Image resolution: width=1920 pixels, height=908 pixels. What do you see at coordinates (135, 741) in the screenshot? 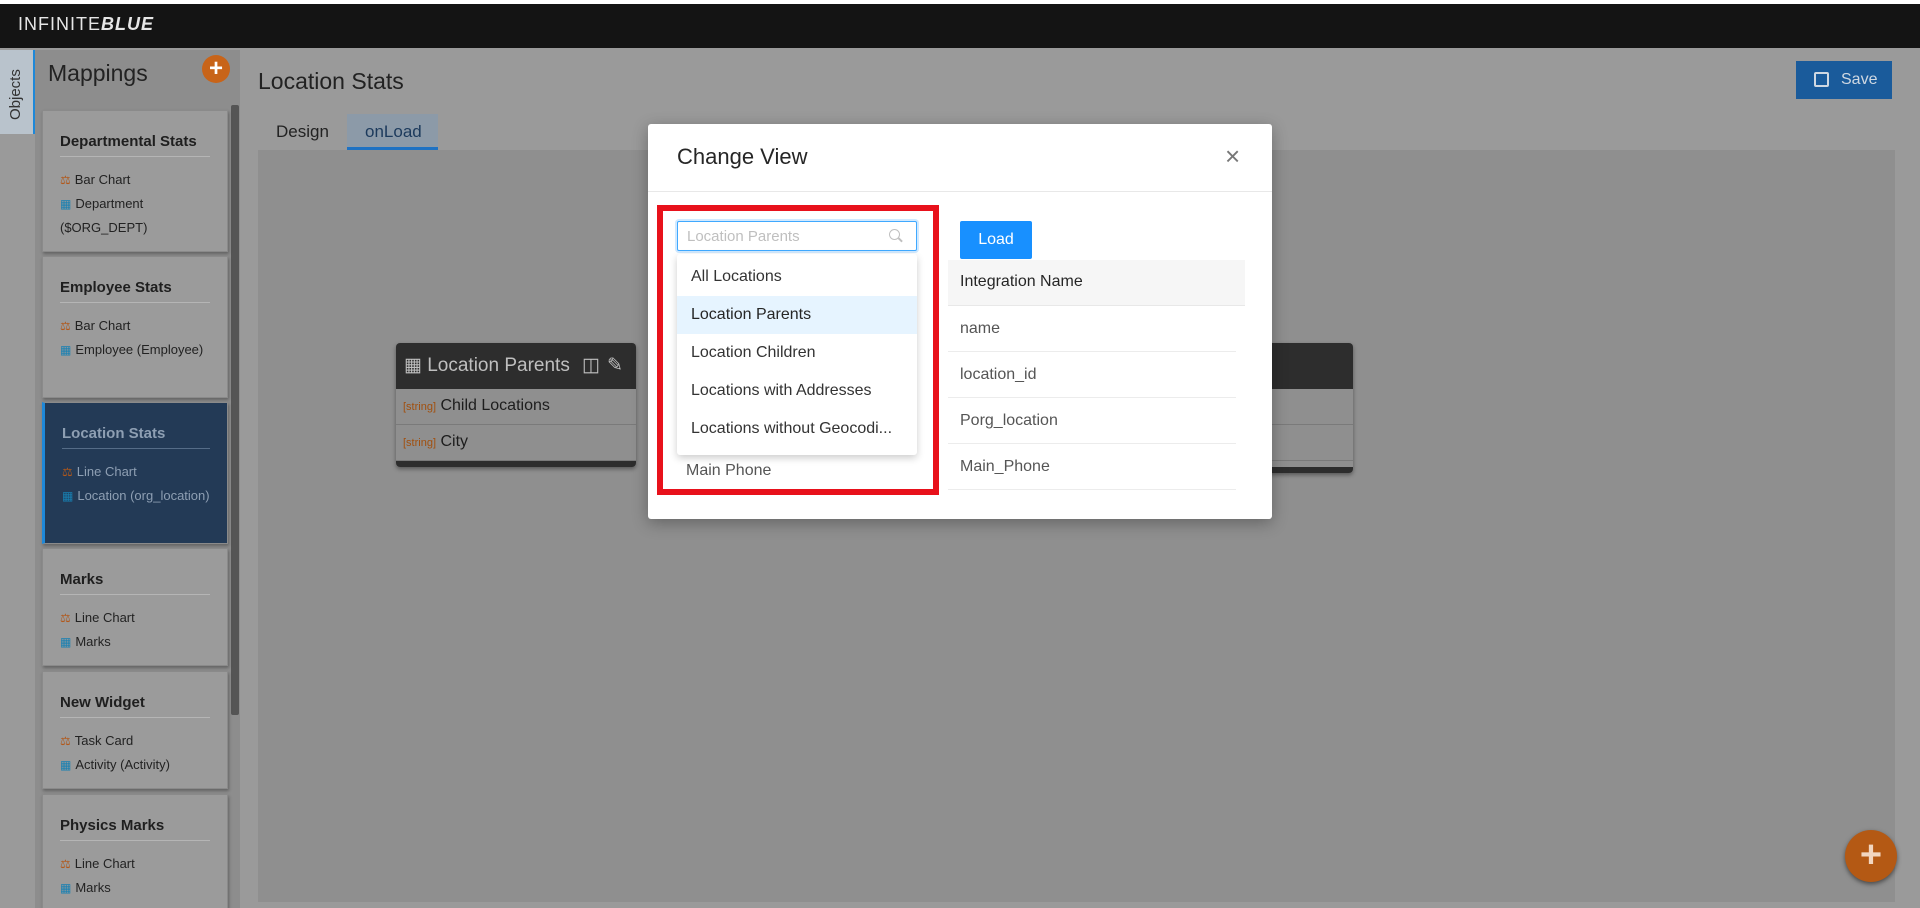
I see `mapping-card-chart: ⚖ Task Card` at bounding box center [135, 741].